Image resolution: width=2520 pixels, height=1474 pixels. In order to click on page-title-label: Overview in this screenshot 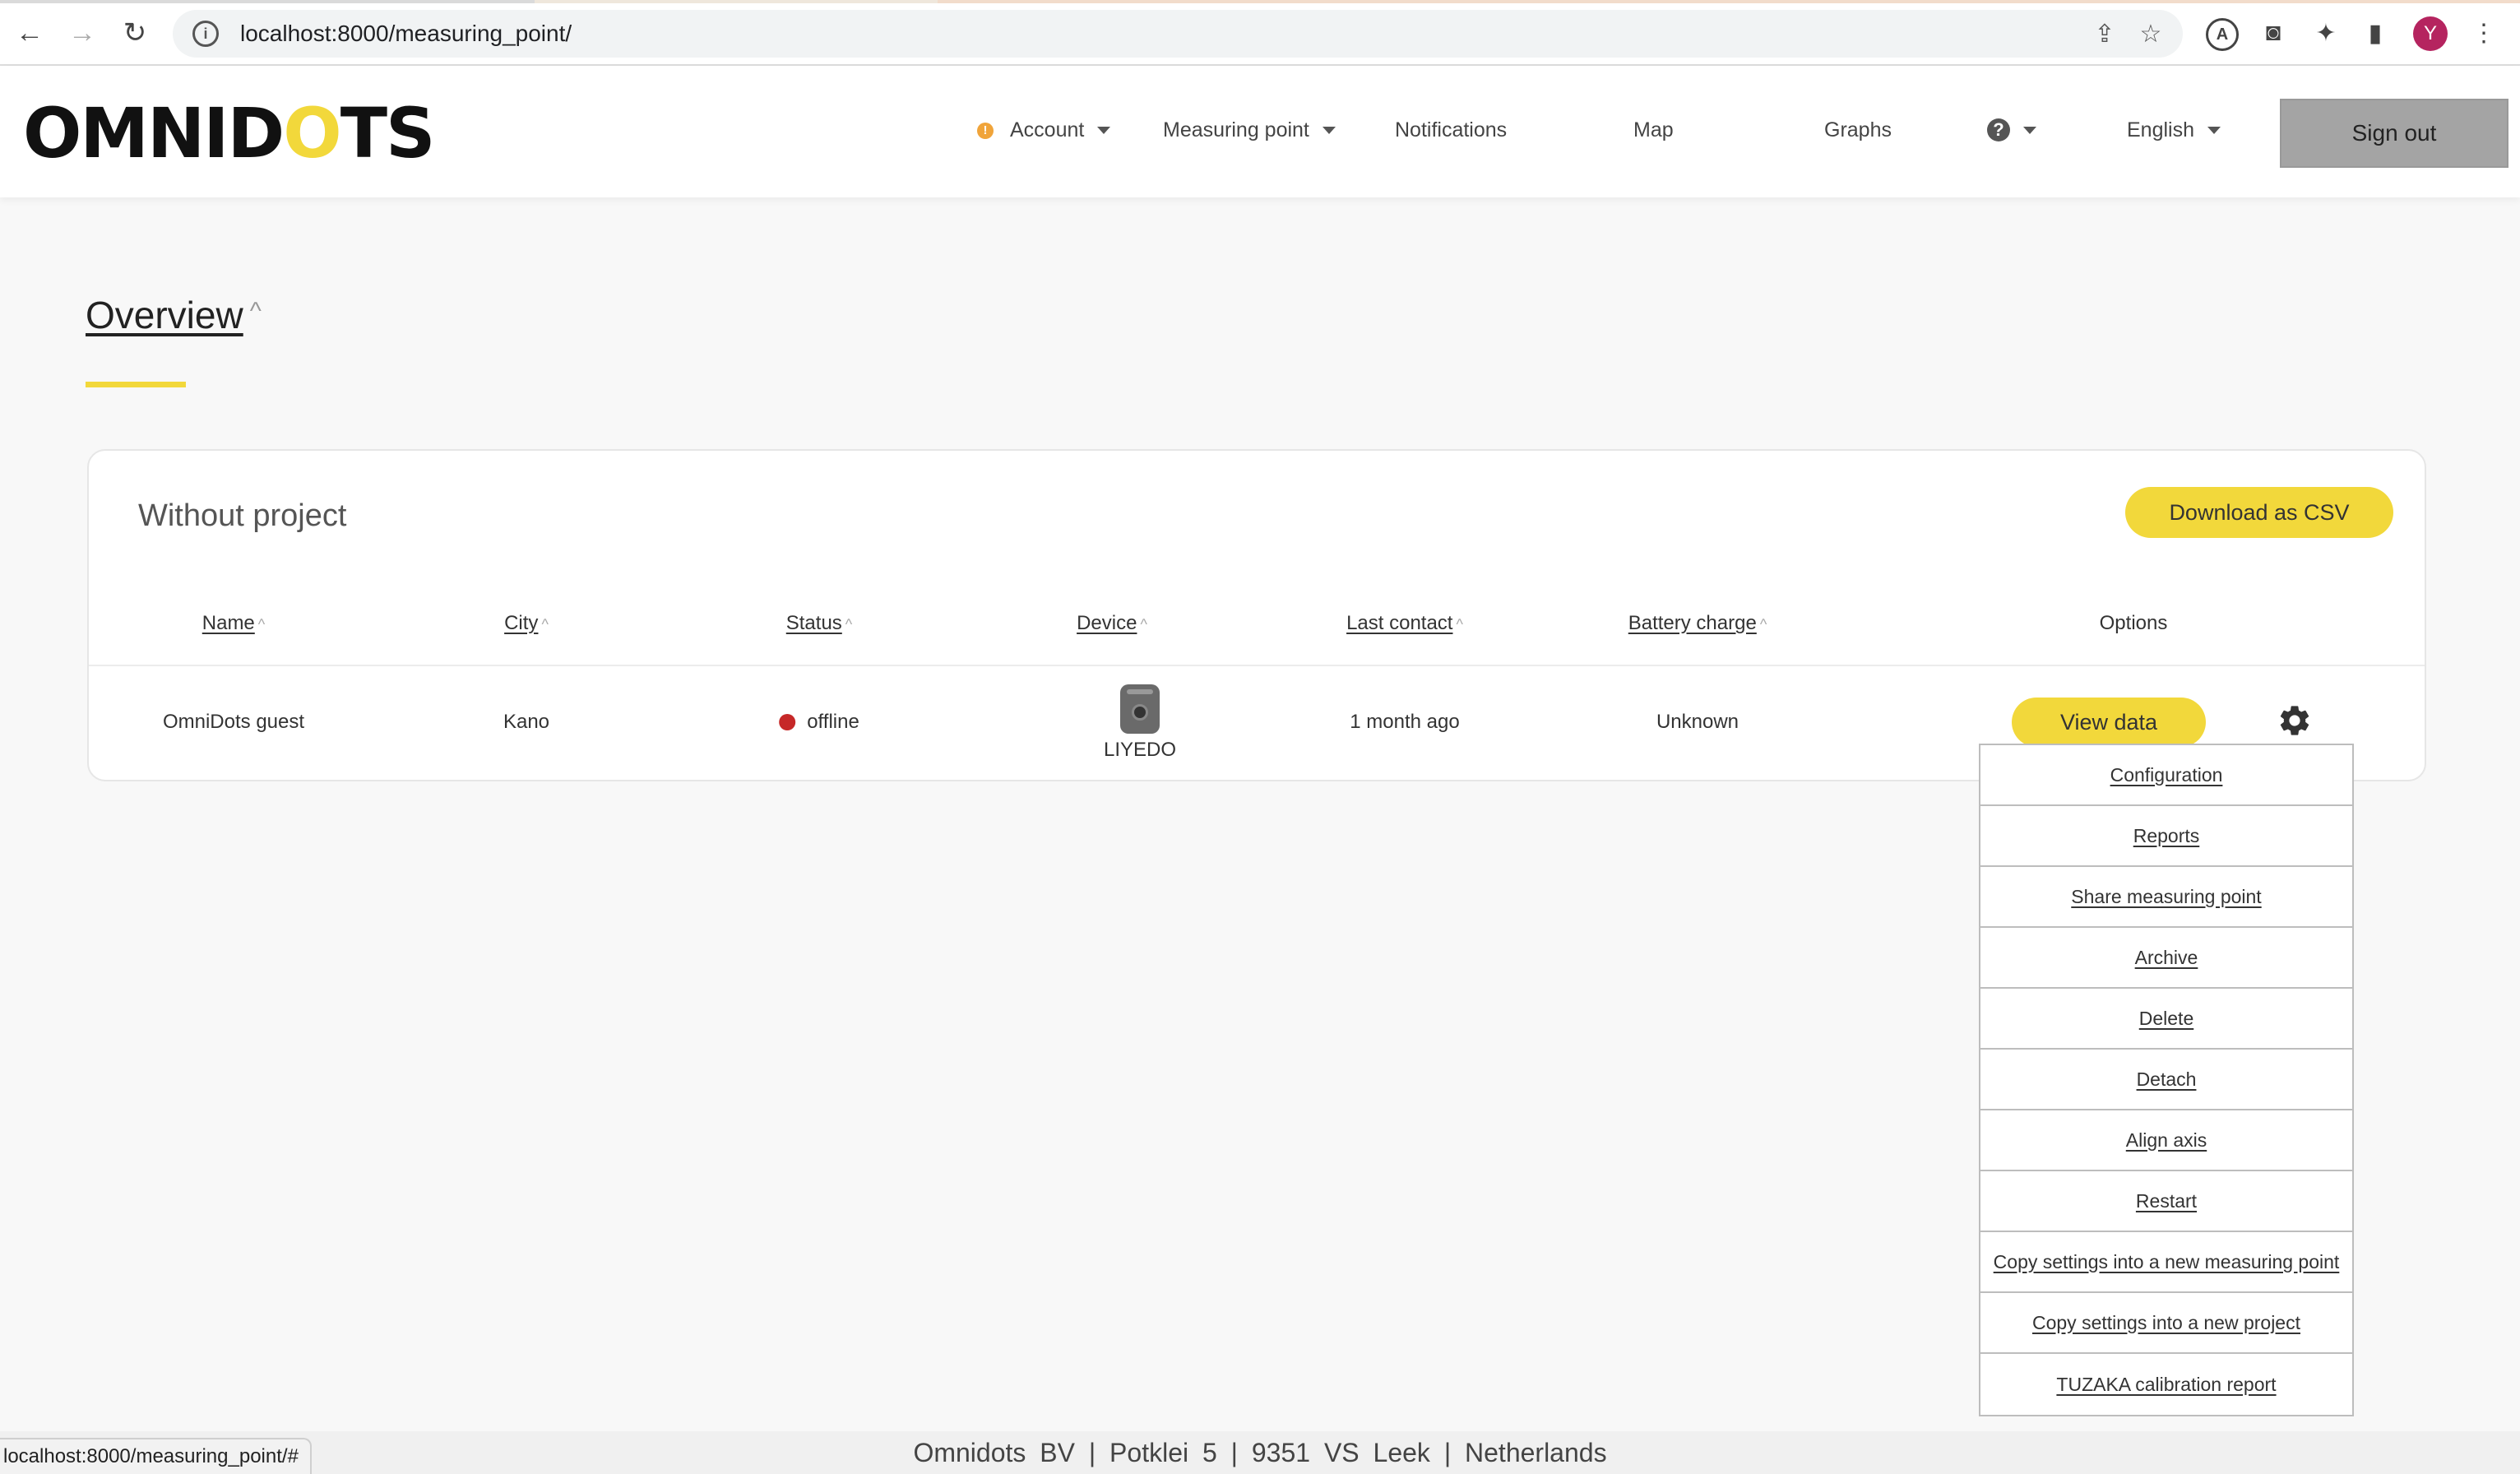, I will do `click(164, 315)`.